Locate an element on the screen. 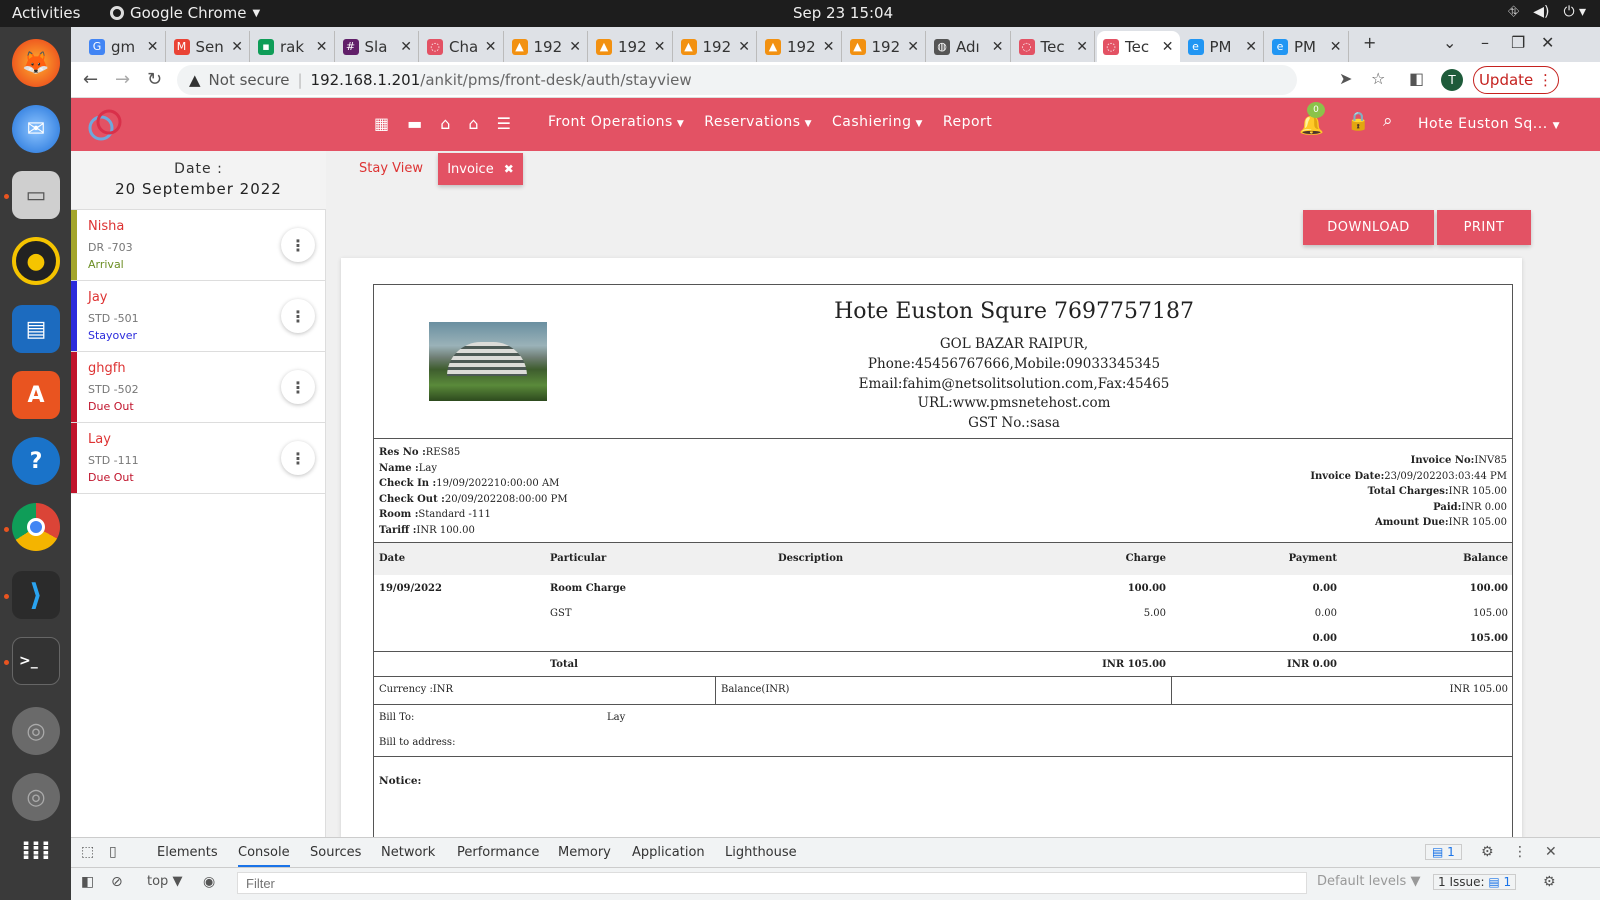 The width and height of the screenshot is (1600, 900). devtools-tab-lighthouse: Lighthouse is located at coordinates (761, 852).